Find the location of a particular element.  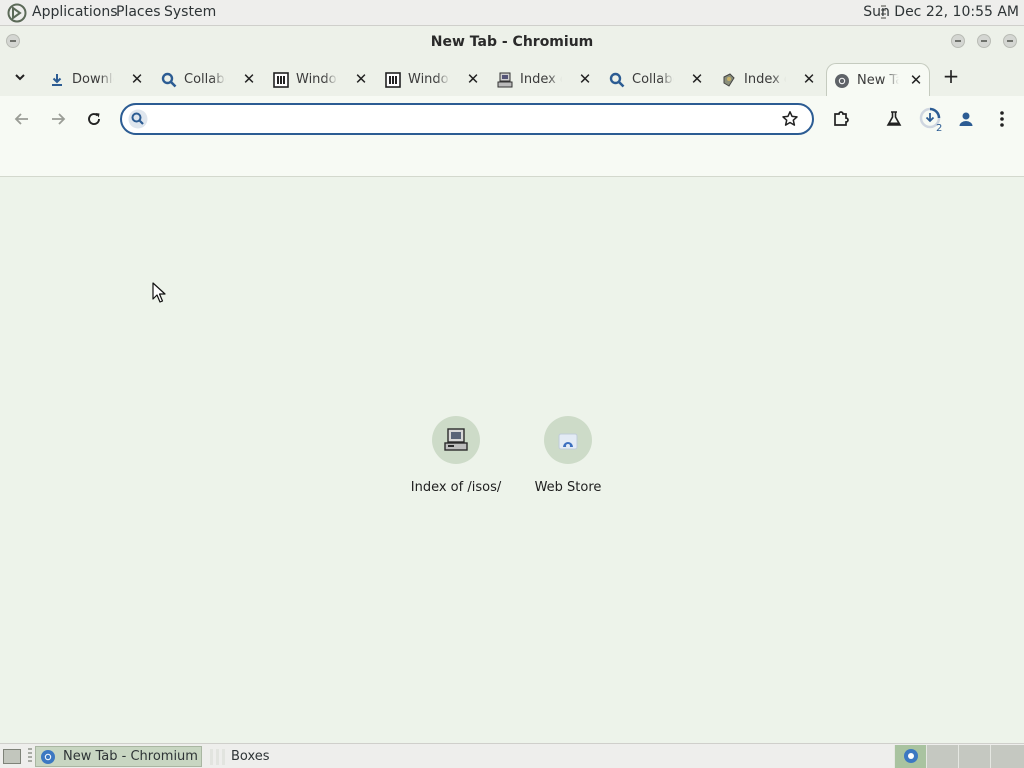

taskbar-item-boxes: Boxes is located at coordinates (251, 756).